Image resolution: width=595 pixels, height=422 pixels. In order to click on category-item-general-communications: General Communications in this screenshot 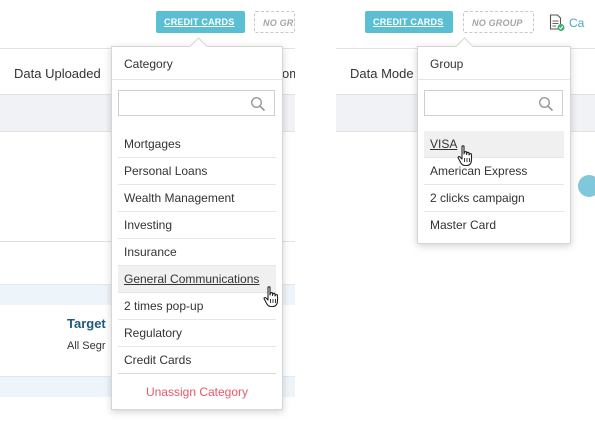, I will do `click(197, 279)`.